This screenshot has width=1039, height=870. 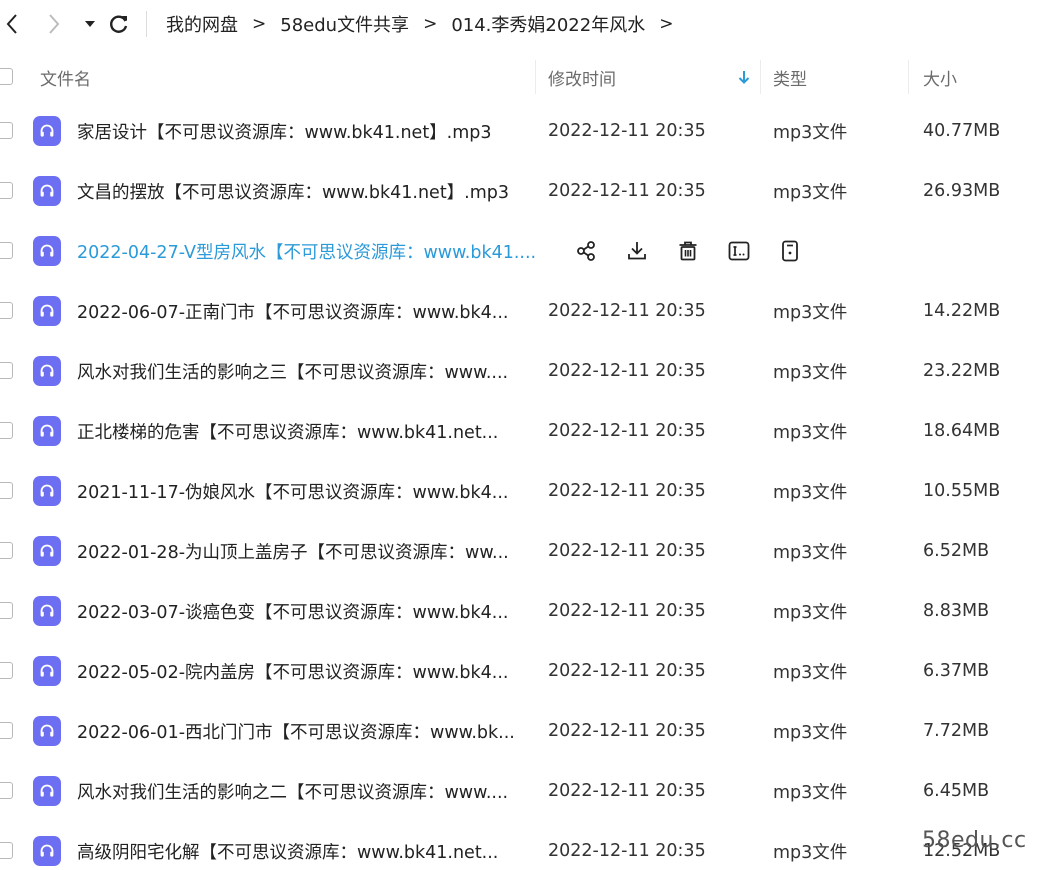 What do you see at coordinates (6, 76) in the screenshot?
I see `select-all-checkbox` at bounding box center [6, 76].